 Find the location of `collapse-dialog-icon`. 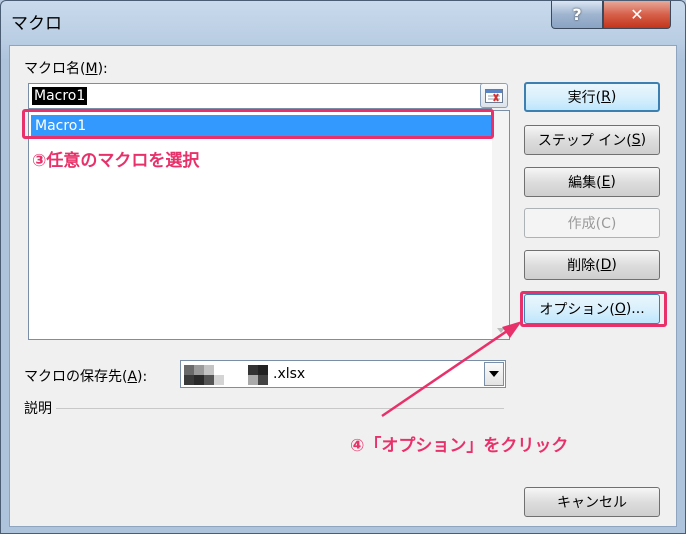

collapse-dialog-icon is located at coordinates (494, 95).